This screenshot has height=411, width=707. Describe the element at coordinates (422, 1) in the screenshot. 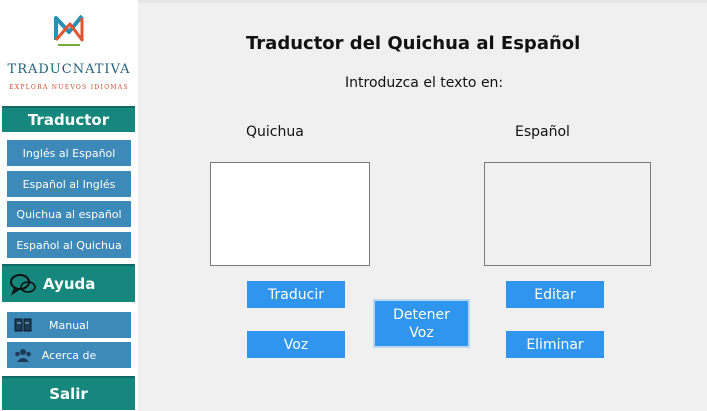

I see `top-divider` at that location.